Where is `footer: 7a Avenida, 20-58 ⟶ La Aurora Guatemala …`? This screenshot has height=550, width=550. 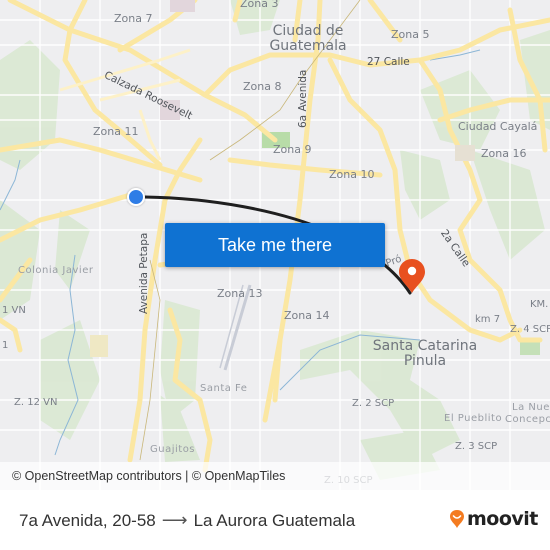 footer: 7a Avenida, 20-58 ⟶ La Aurora Guatemala … is located at coordinates (275, 520).